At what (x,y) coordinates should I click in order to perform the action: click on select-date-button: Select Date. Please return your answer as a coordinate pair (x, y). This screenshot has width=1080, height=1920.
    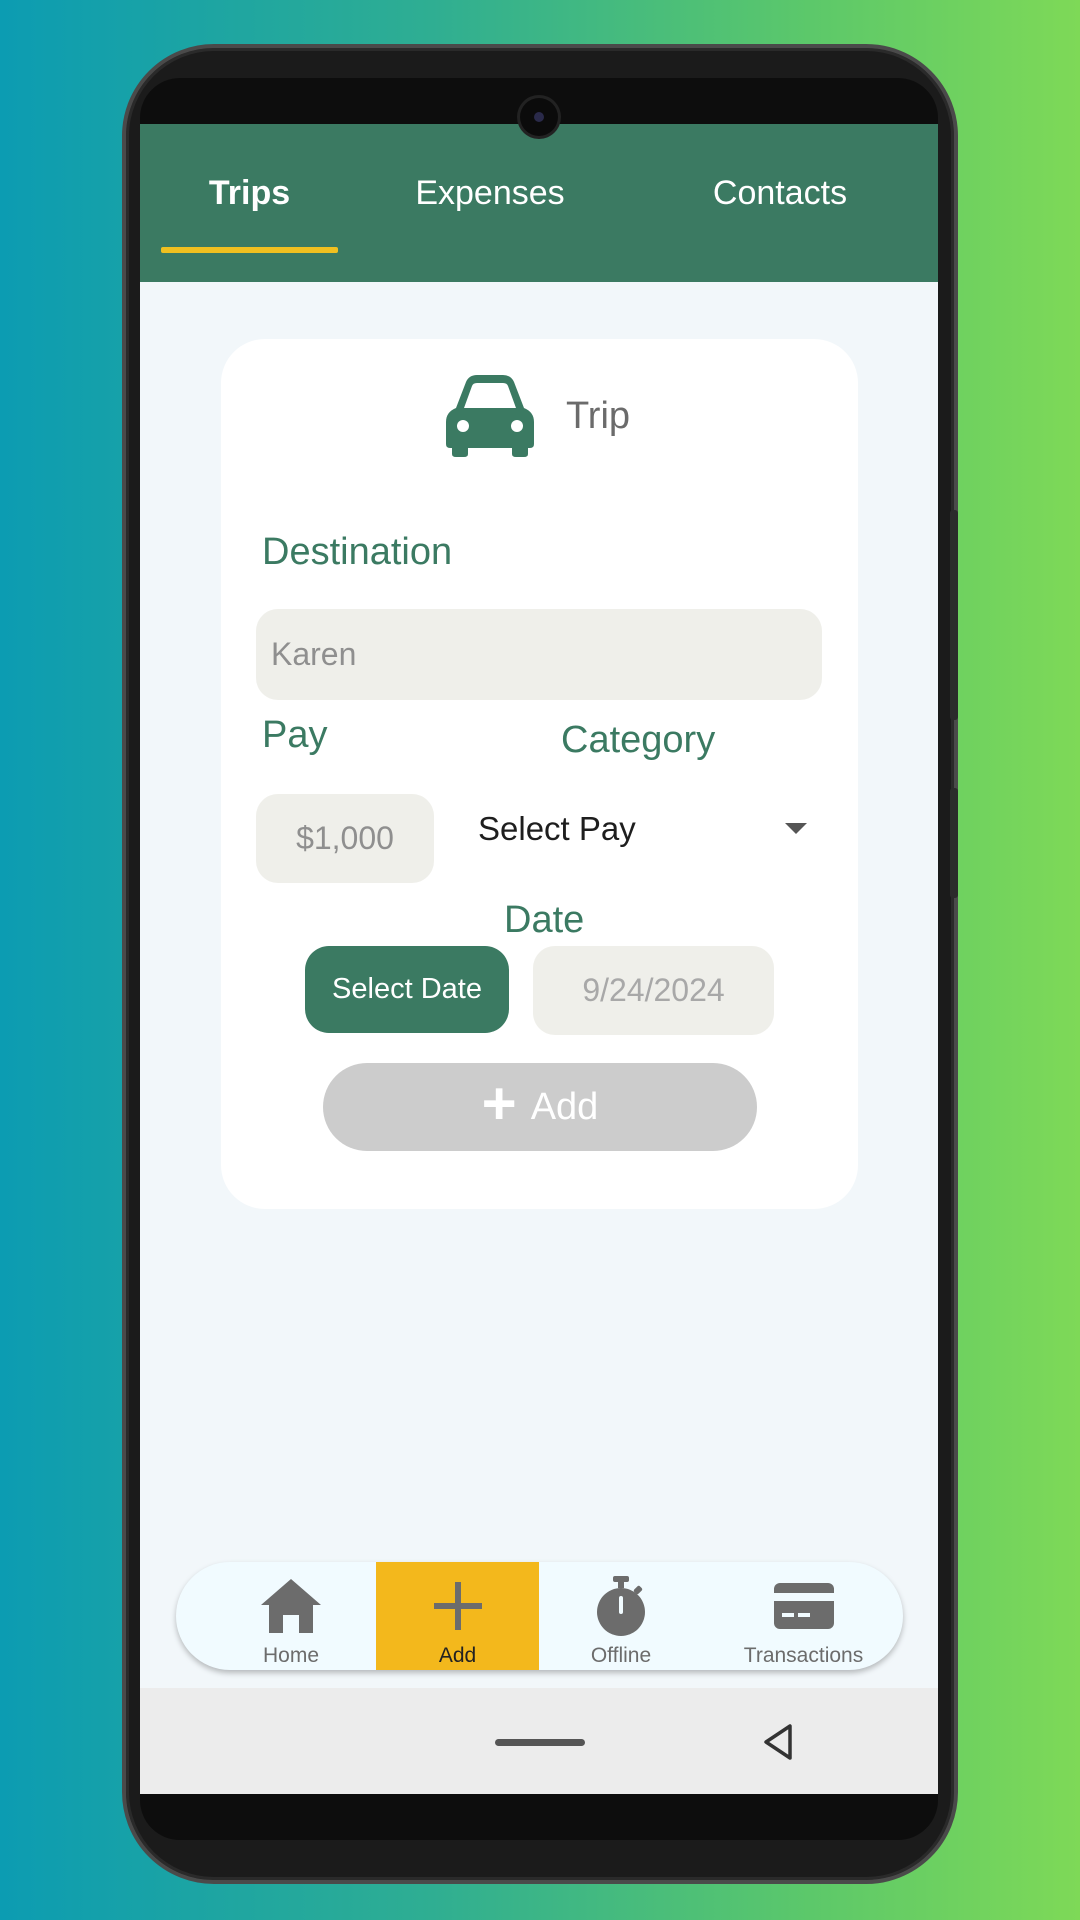
    Looking at the image, I should click on (407, 989).